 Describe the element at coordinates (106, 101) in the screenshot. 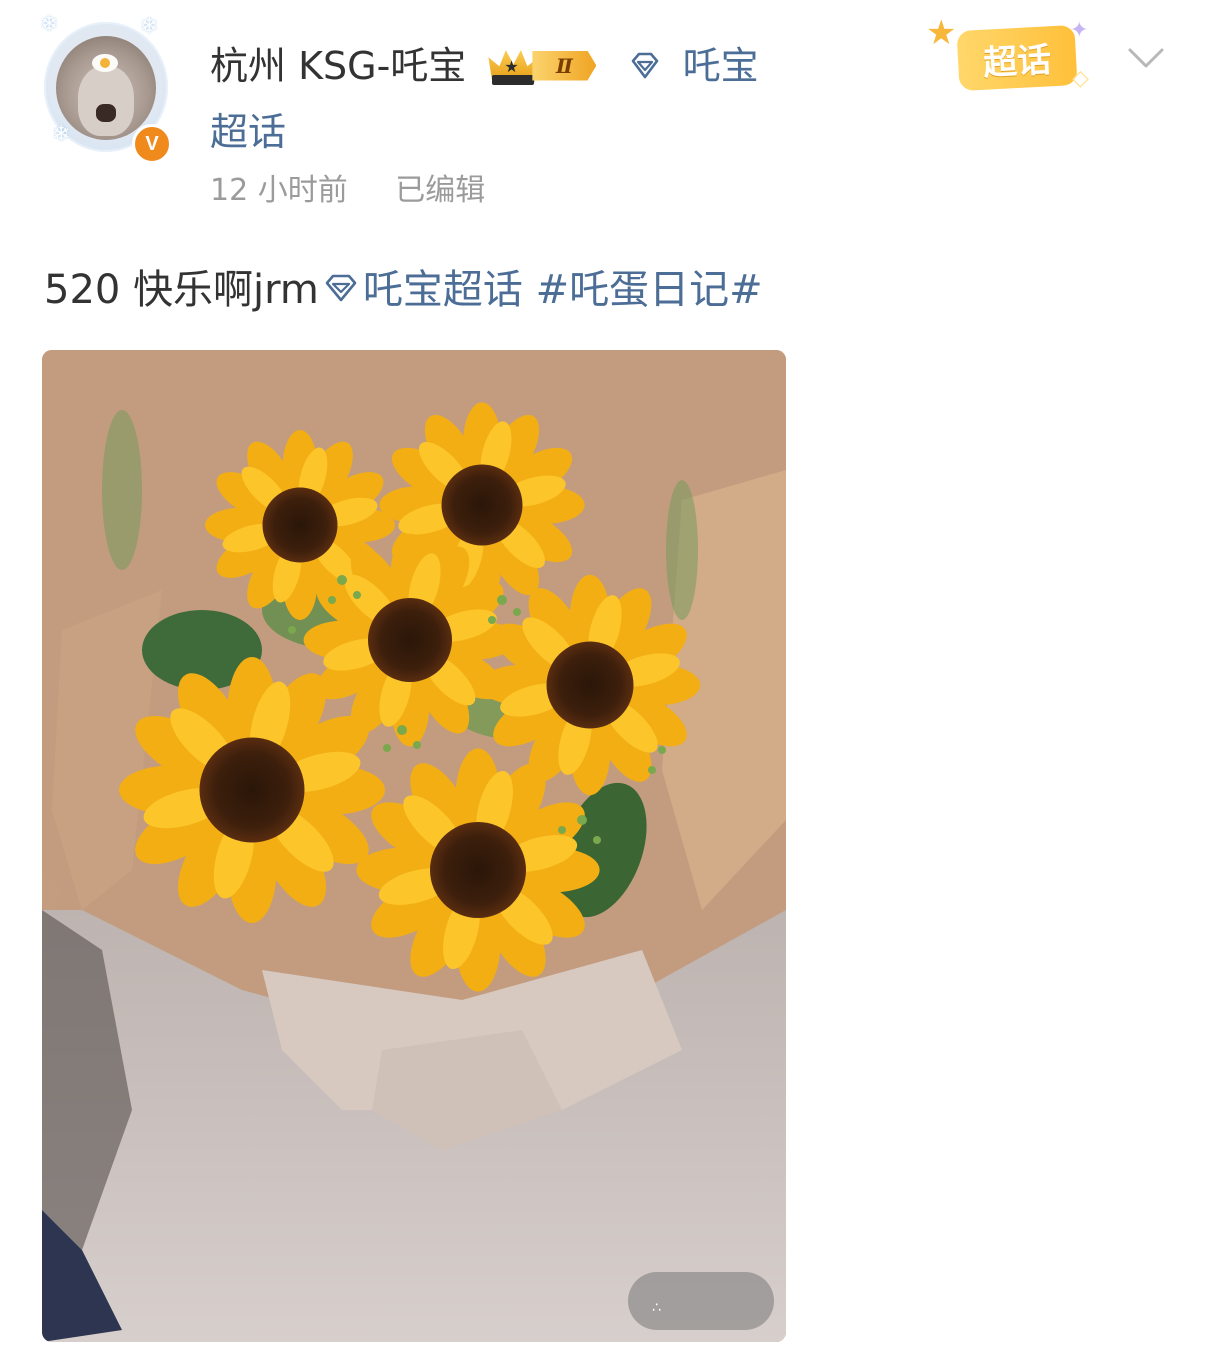

I see `avatar-face` at that location.